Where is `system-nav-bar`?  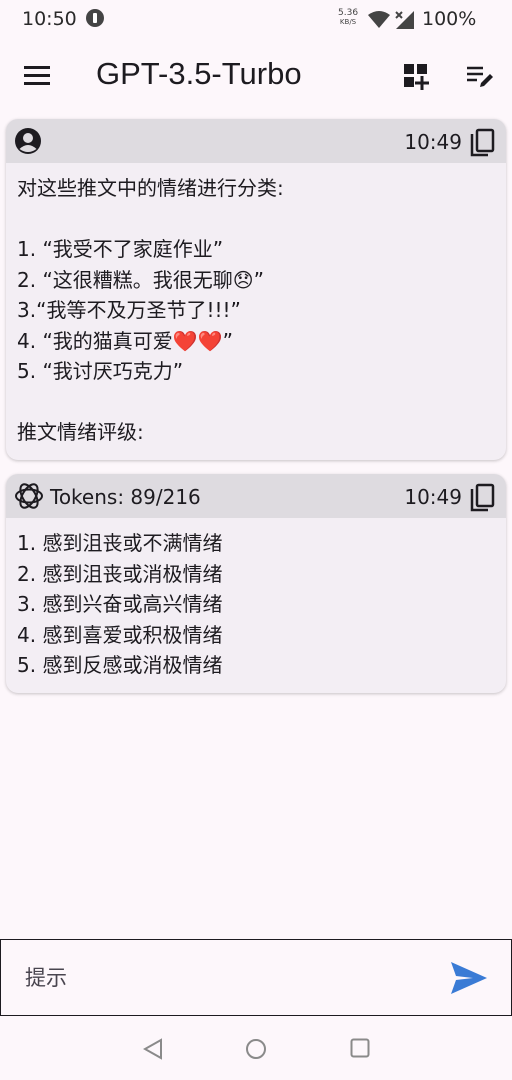 system-nav-bar is located at coordinates (256, 1048).